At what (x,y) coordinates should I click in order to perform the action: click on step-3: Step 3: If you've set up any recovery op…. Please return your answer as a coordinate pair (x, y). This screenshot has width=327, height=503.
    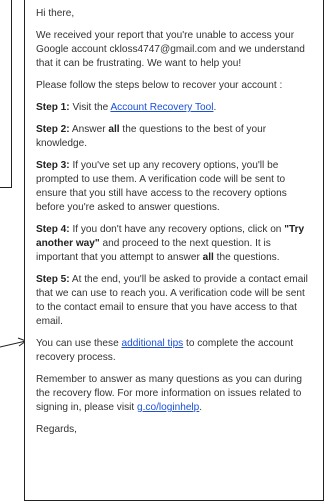
    Looking at the image, I should click on (161, 186).